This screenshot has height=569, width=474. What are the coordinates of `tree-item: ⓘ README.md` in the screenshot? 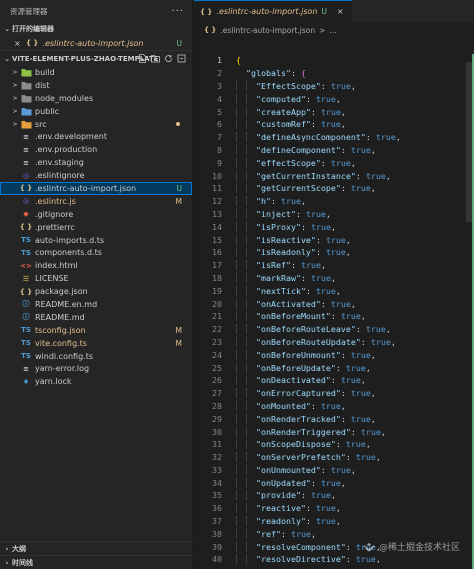 It's located at (96, 317).